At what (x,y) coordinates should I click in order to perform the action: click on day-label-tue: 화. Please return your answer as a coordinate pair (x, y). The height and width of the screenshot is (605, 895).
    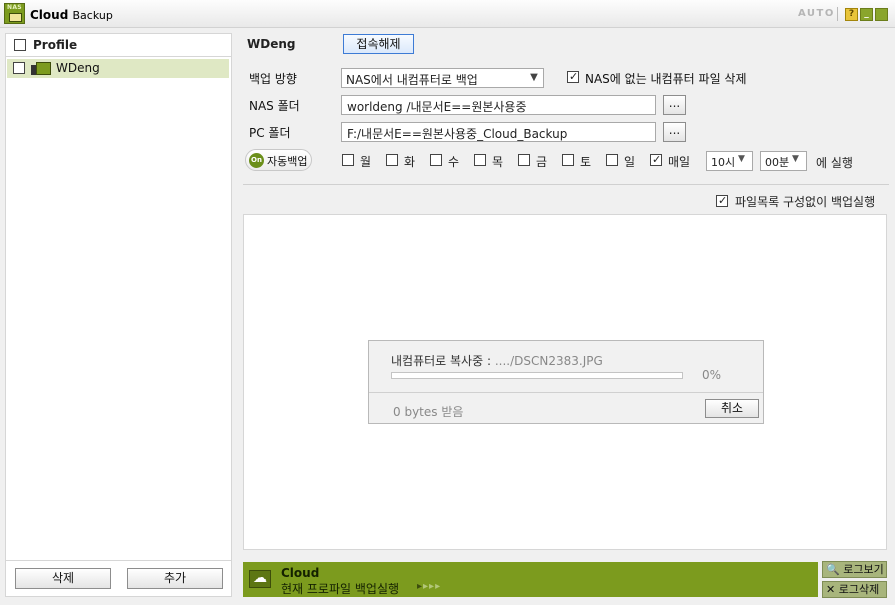
    Looking at the image, I should click on (410, 162).